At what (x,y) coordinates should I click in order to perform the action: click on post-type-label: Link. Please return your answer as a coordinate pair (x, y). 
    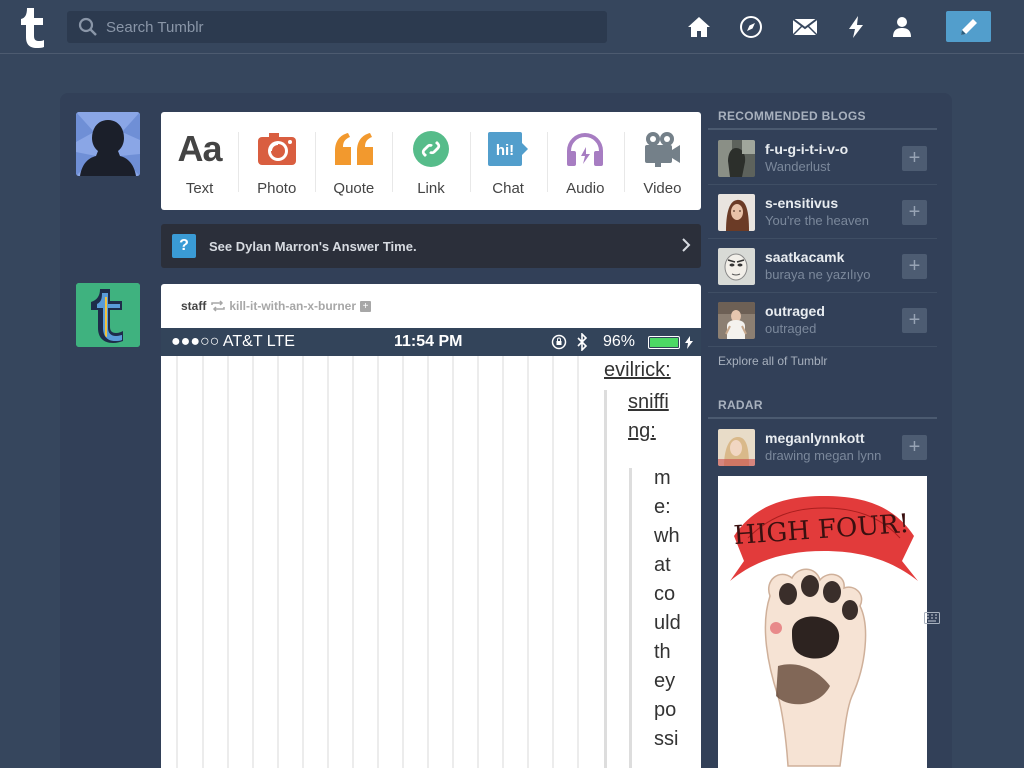
    Looking at the image, I should click on (431, 188).